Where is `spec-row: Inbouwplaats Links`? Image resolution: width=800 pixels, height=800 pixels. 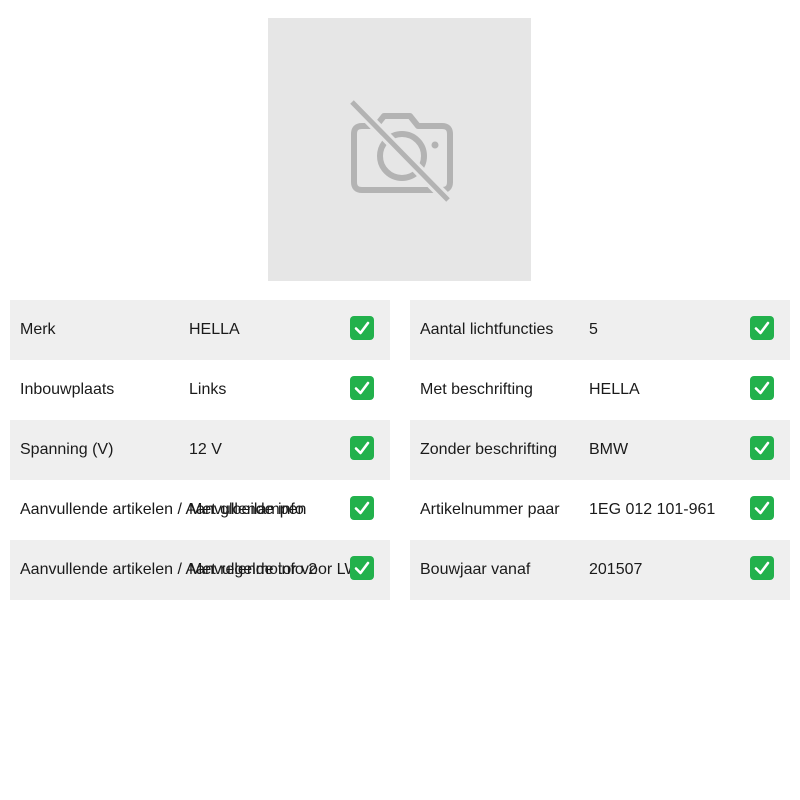 spec-row: Inbouwplaats Links is located at coordinates (200, 390).